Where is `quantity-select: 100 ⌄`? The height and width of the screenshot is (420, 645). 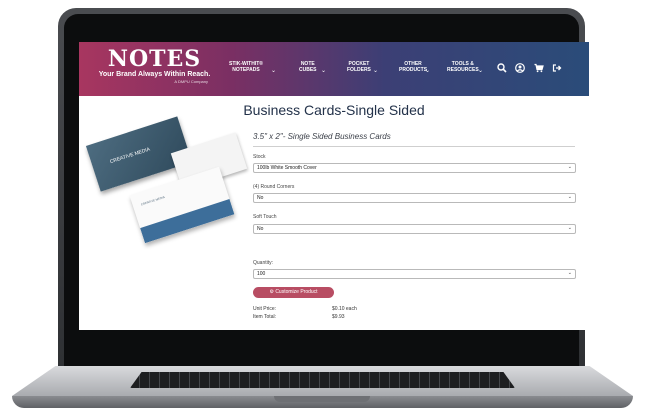
quantity-select: 100 ⌄ is located at coordinates (414, 274).